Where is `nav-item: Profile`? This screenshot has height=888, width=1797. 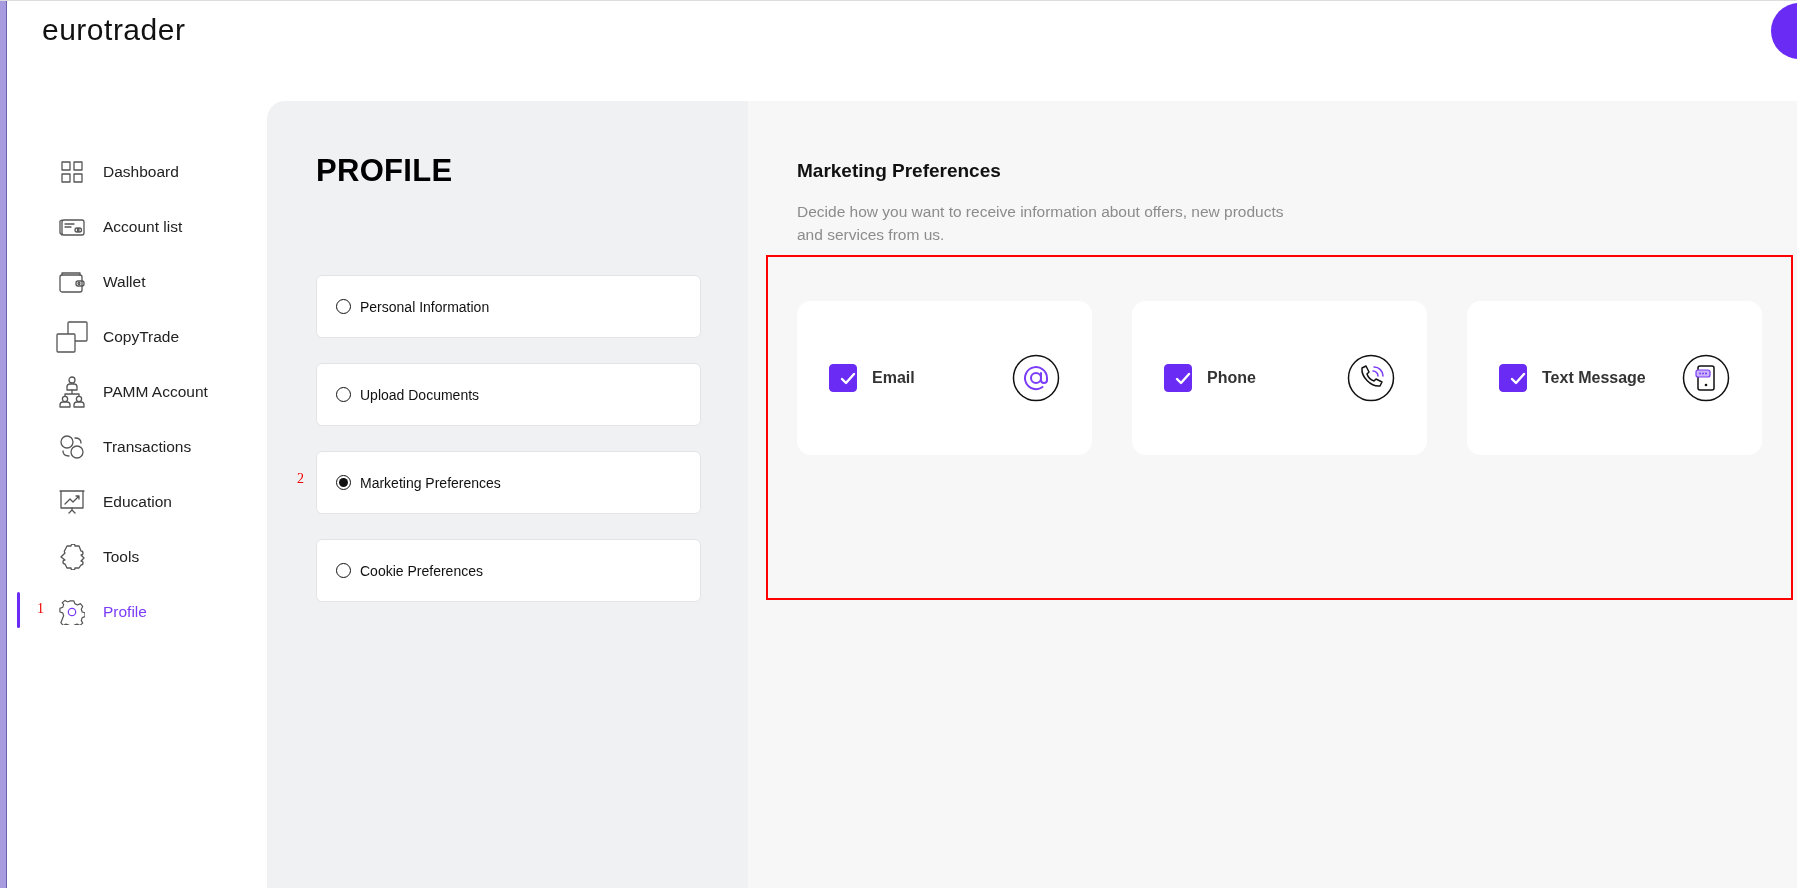
nav-item: Profile is located at coordinates (159, 611).